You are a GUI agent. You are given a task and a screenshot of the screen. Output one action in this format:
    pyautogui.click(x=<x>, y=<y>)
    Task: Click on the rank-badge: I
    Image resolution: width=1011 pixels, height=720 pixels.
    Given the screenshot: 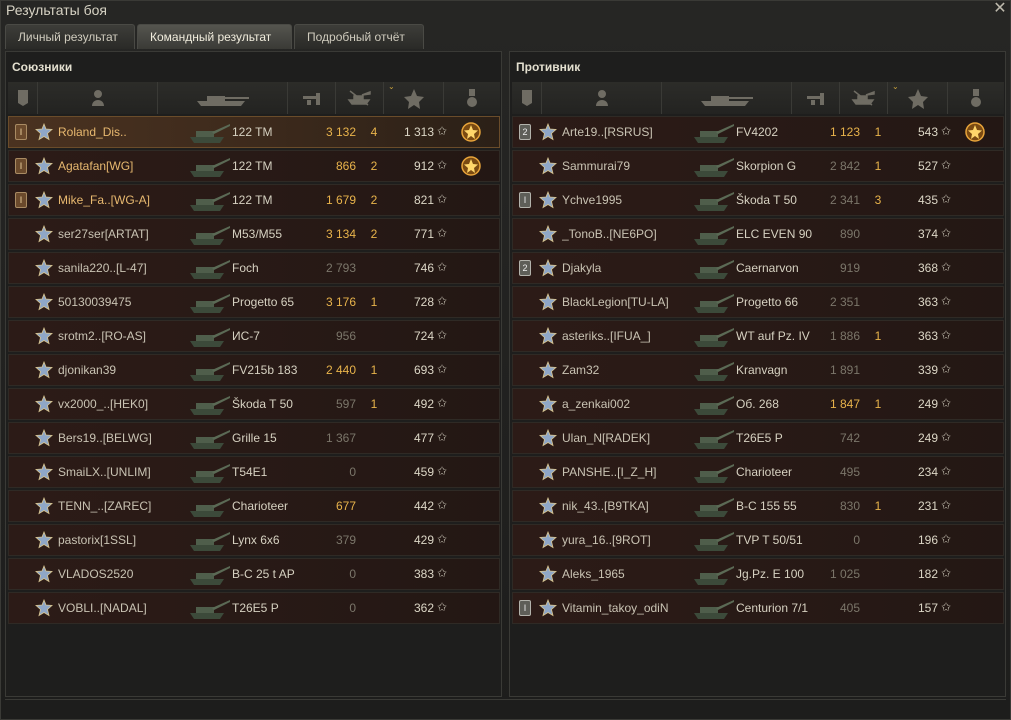 What is the action you would take?
    pyautogui.click(x=21, y=166)
    